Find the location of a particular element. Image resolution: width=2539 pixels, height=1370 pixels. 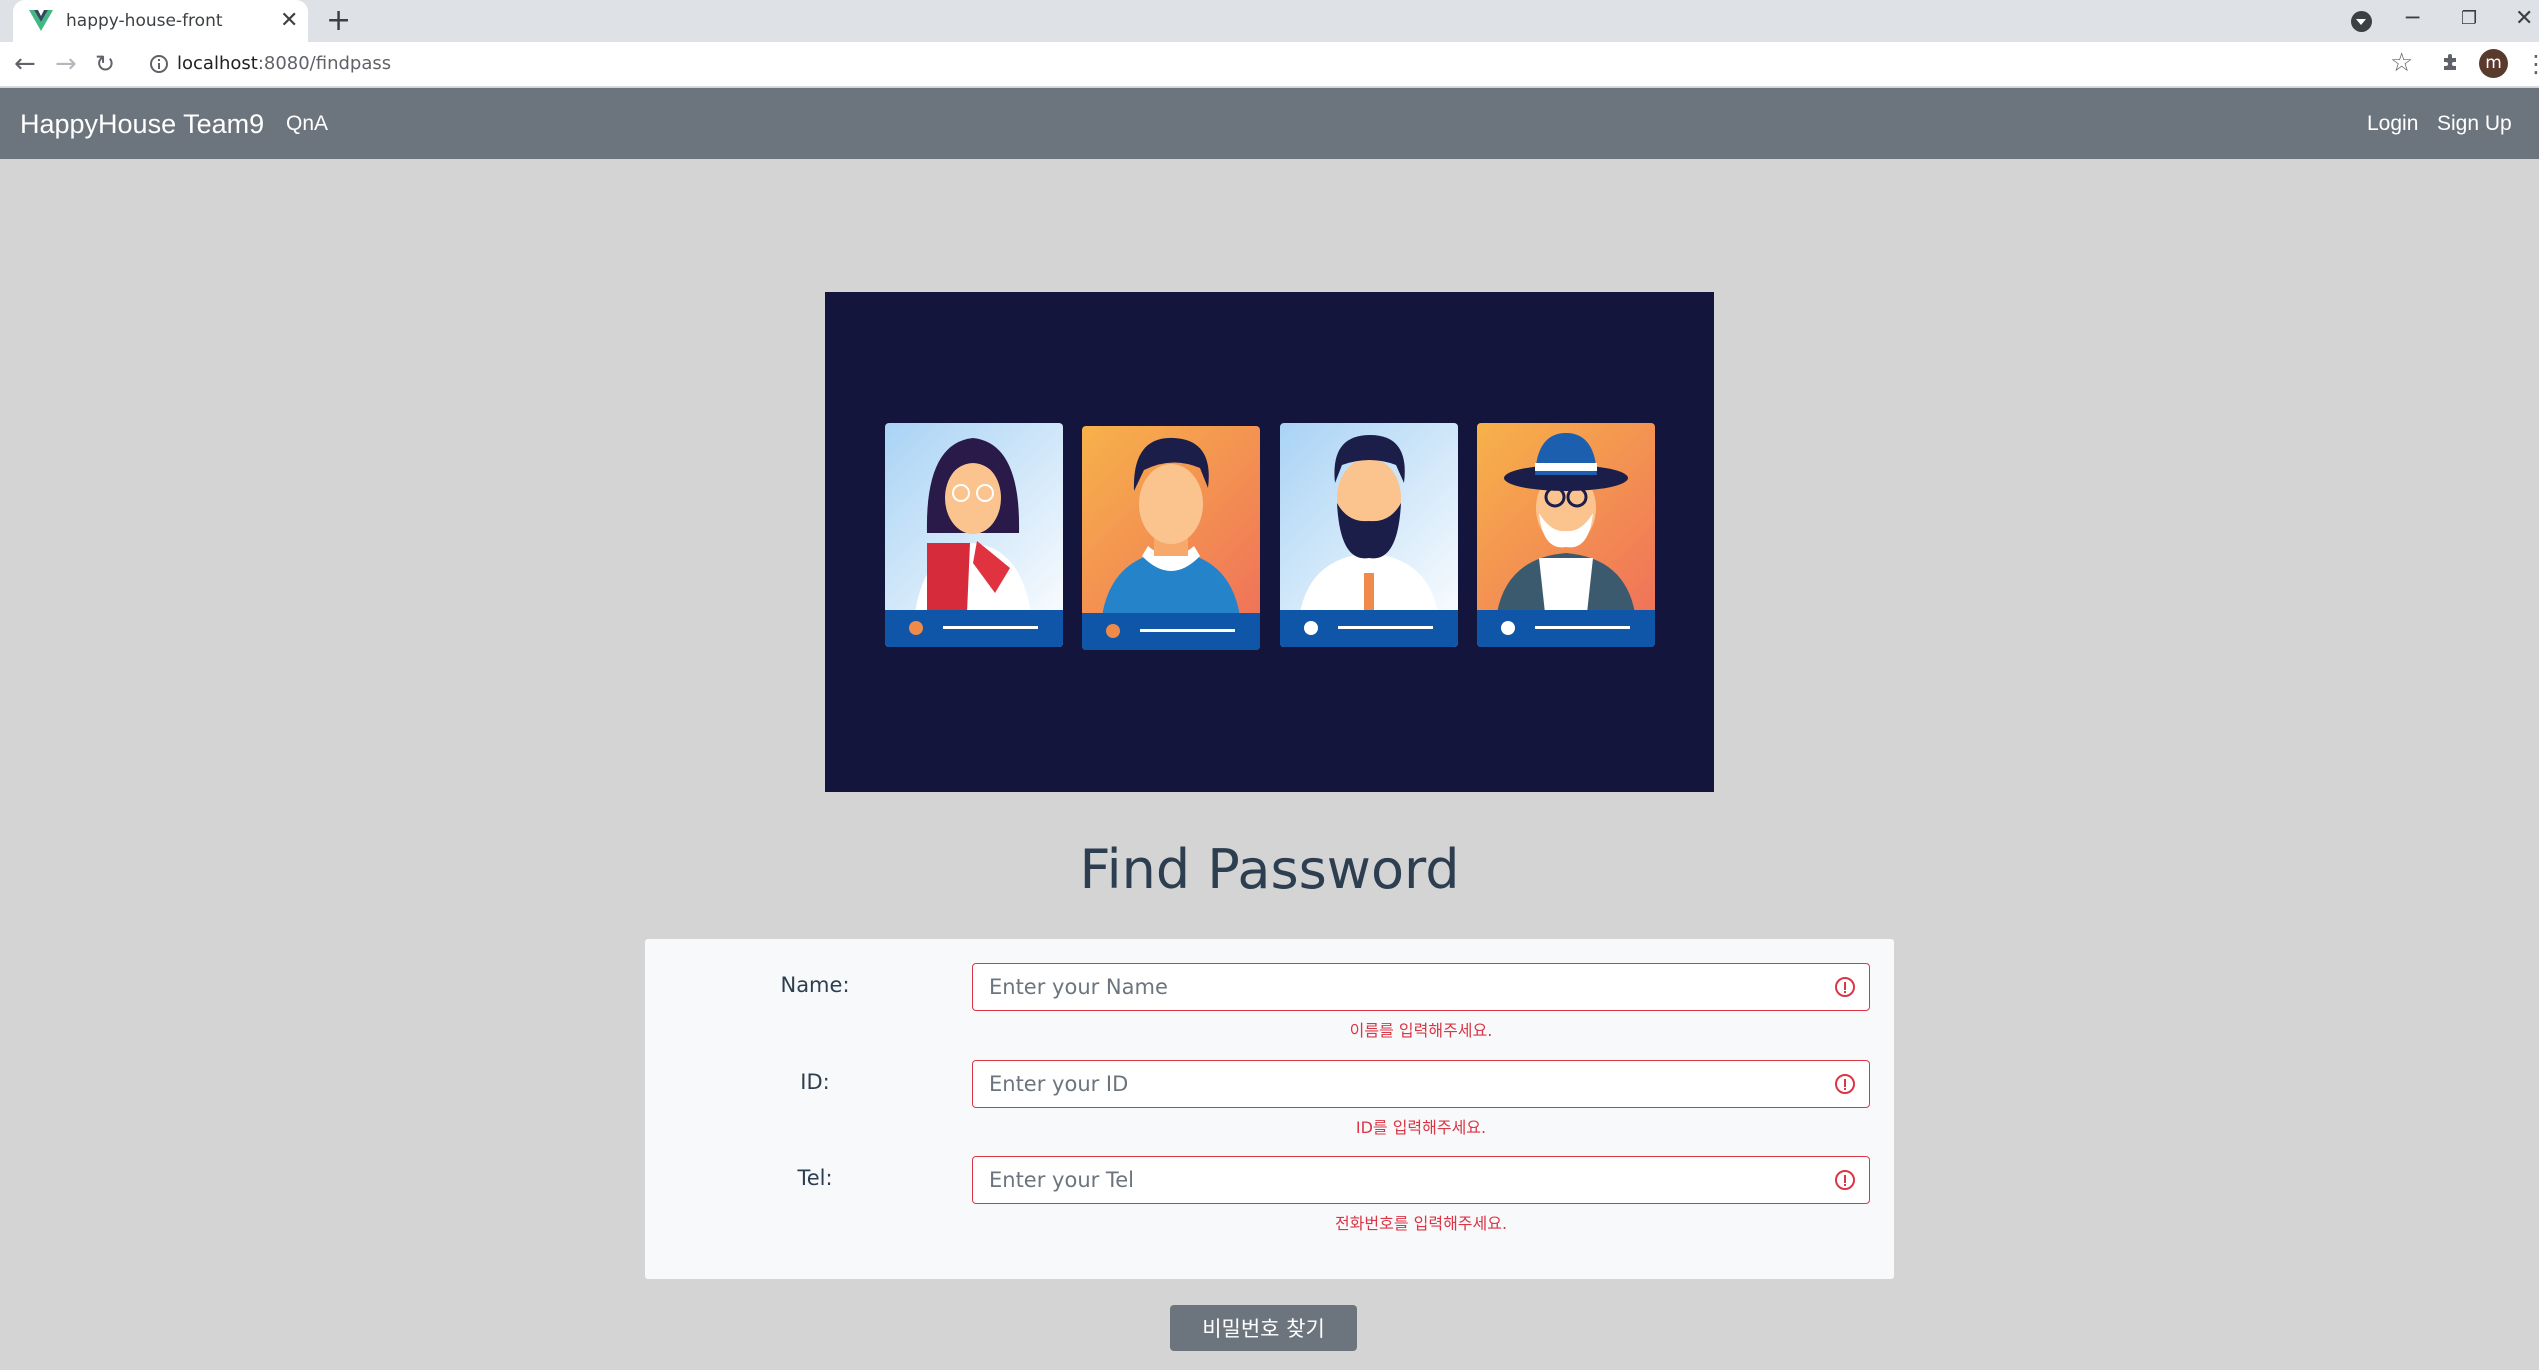

avatar-card-bearded-man is located at coordinates (1369, 535).